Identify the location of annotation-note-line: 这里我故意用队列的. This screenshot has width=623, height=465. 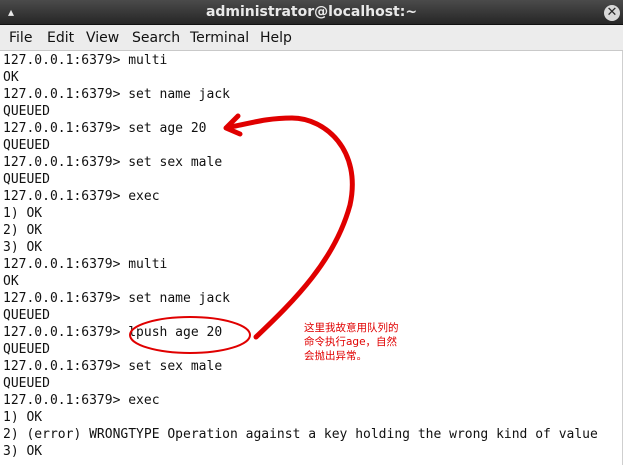
(351, 328).